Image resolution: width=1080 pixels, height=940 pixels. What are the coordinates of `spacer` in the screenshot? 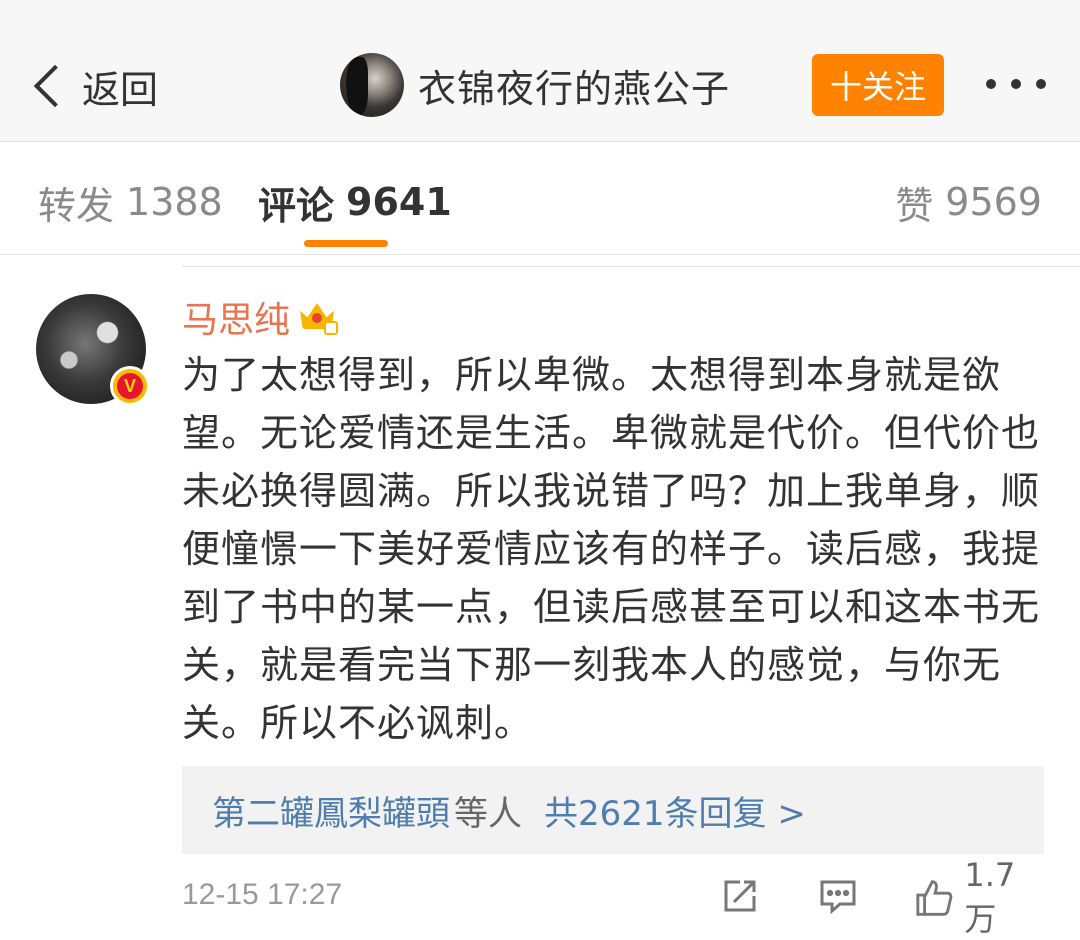 It's located at (540, 261).